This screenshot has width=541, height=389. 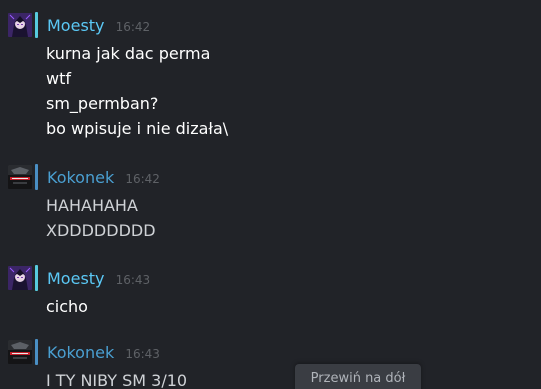 I want to click on message-text: sm_permban?, so click(x=102, y=103).